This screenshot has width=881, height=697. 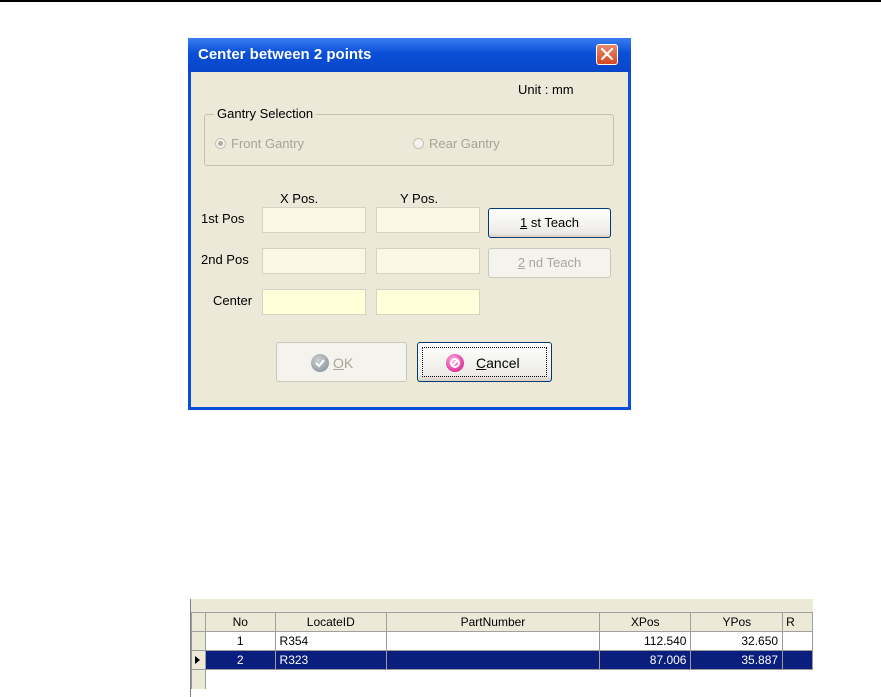 I want to click on second-teach-accesskey: 2, so click(x=521, y=262).